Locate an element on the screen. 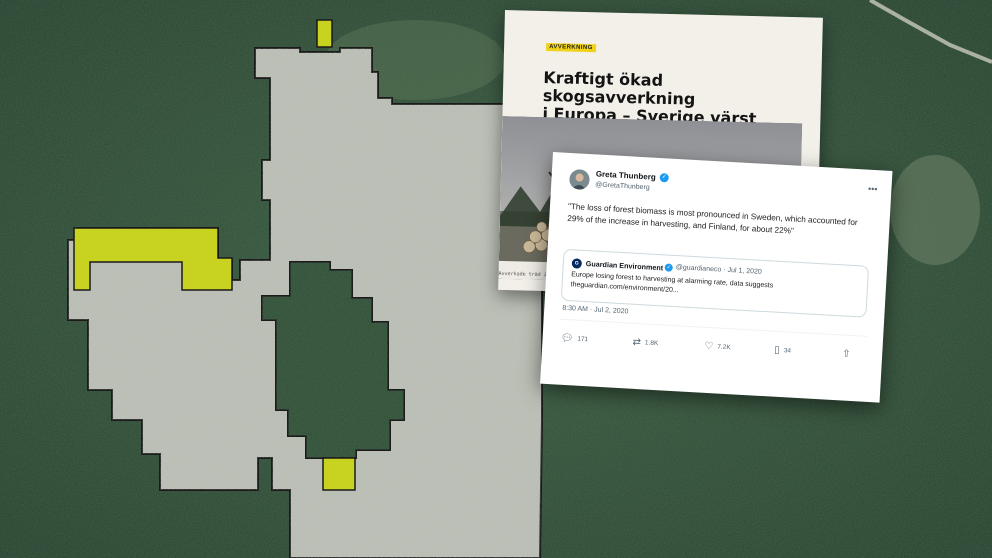 The height and width of the screenshot is (558, 992). quoted-verified-badge-icon: ✓ is located at coordinates (668, 267).